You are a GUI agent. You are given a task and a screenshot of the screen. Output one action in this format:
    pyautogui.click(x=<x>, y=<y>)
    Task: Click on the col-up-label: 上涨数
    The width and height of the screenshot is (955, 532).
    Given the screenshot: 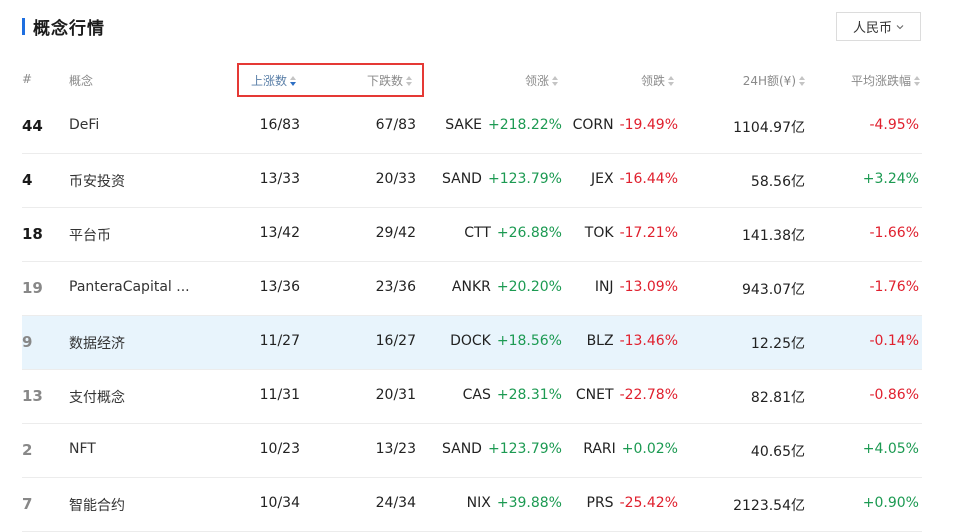 What is the action you would take?
    pyautogui.click(x=269, y=81)
    